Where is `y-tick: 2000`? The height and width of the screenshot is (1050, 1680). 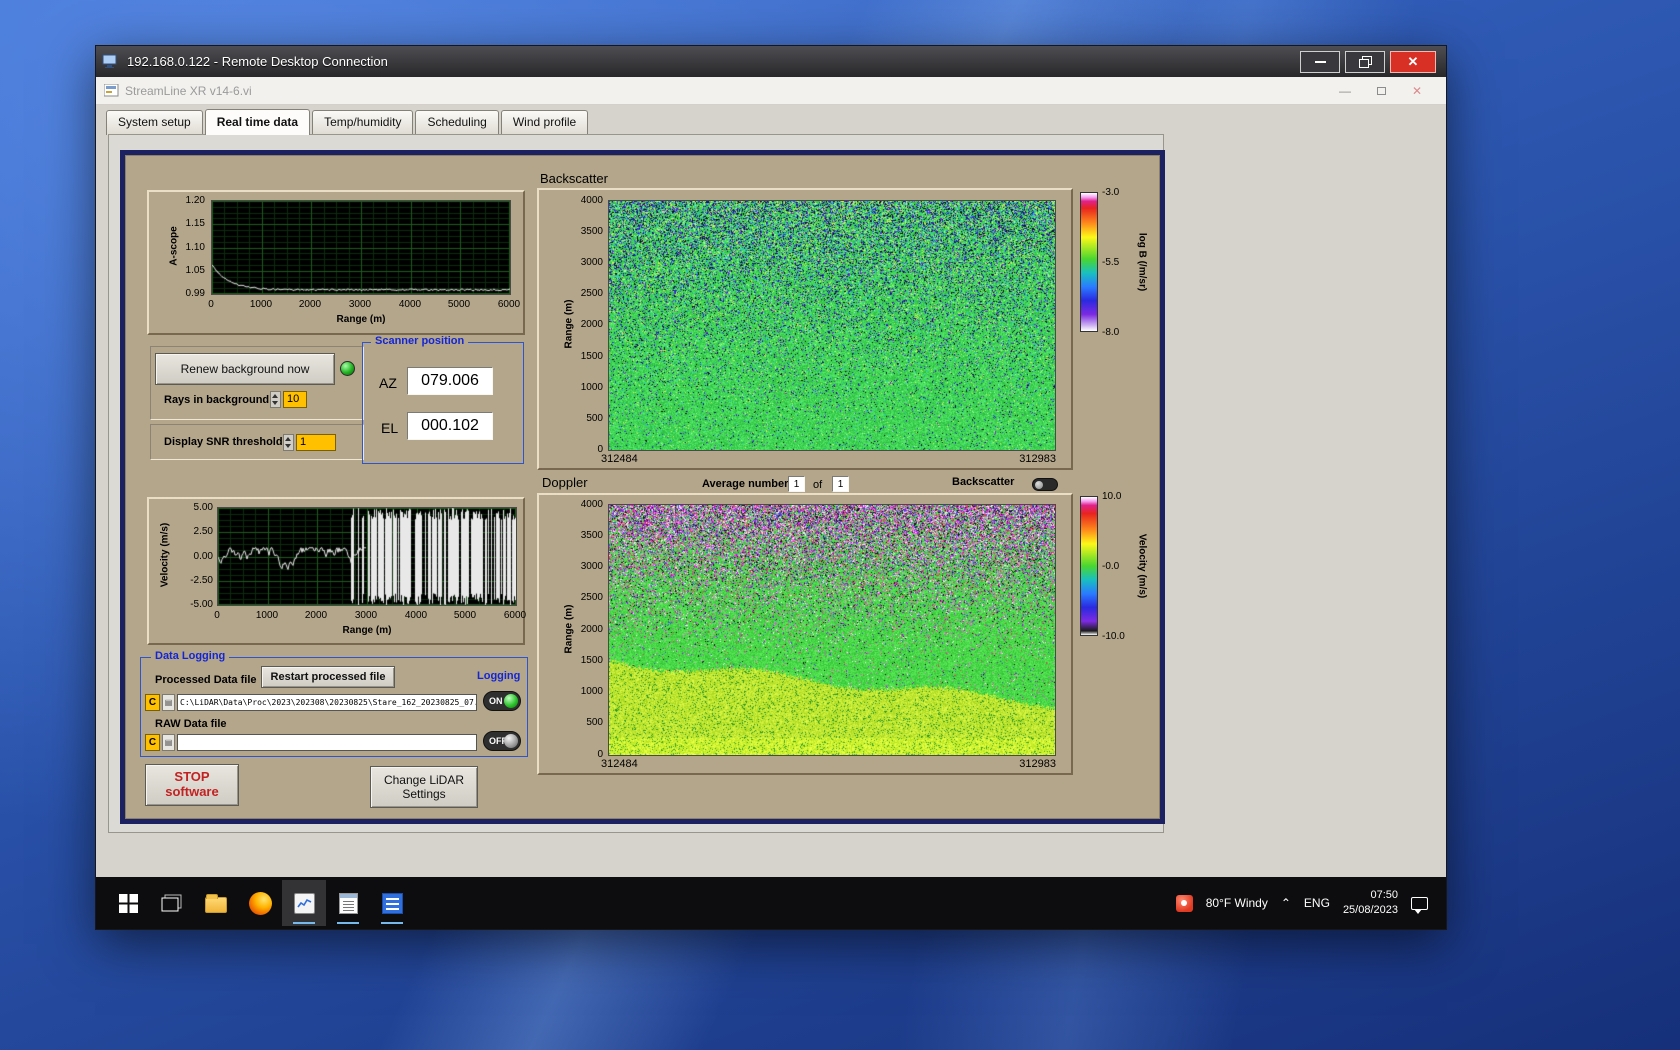
y-tick: 2000 is located at coordinates (591, 324).